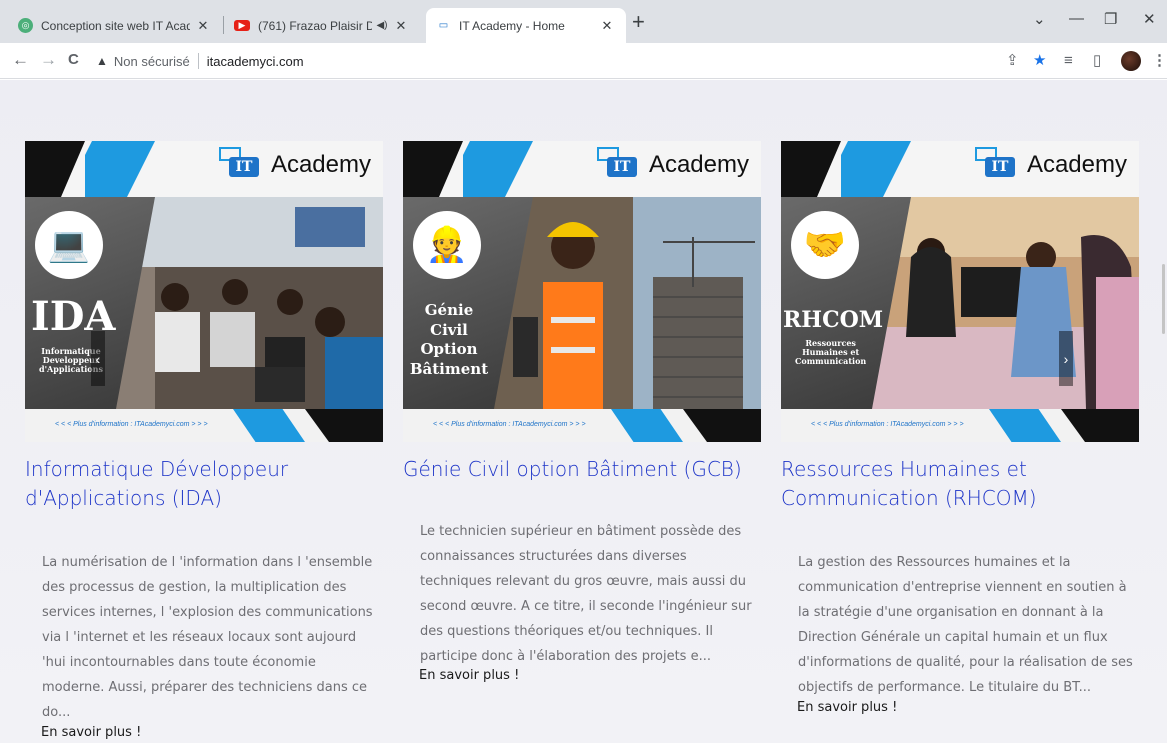 The image size is (1167, 743). Describe the element at coordinates (152, 61) in the screenshot. I see `security-status: Non sécurisé` at that location.